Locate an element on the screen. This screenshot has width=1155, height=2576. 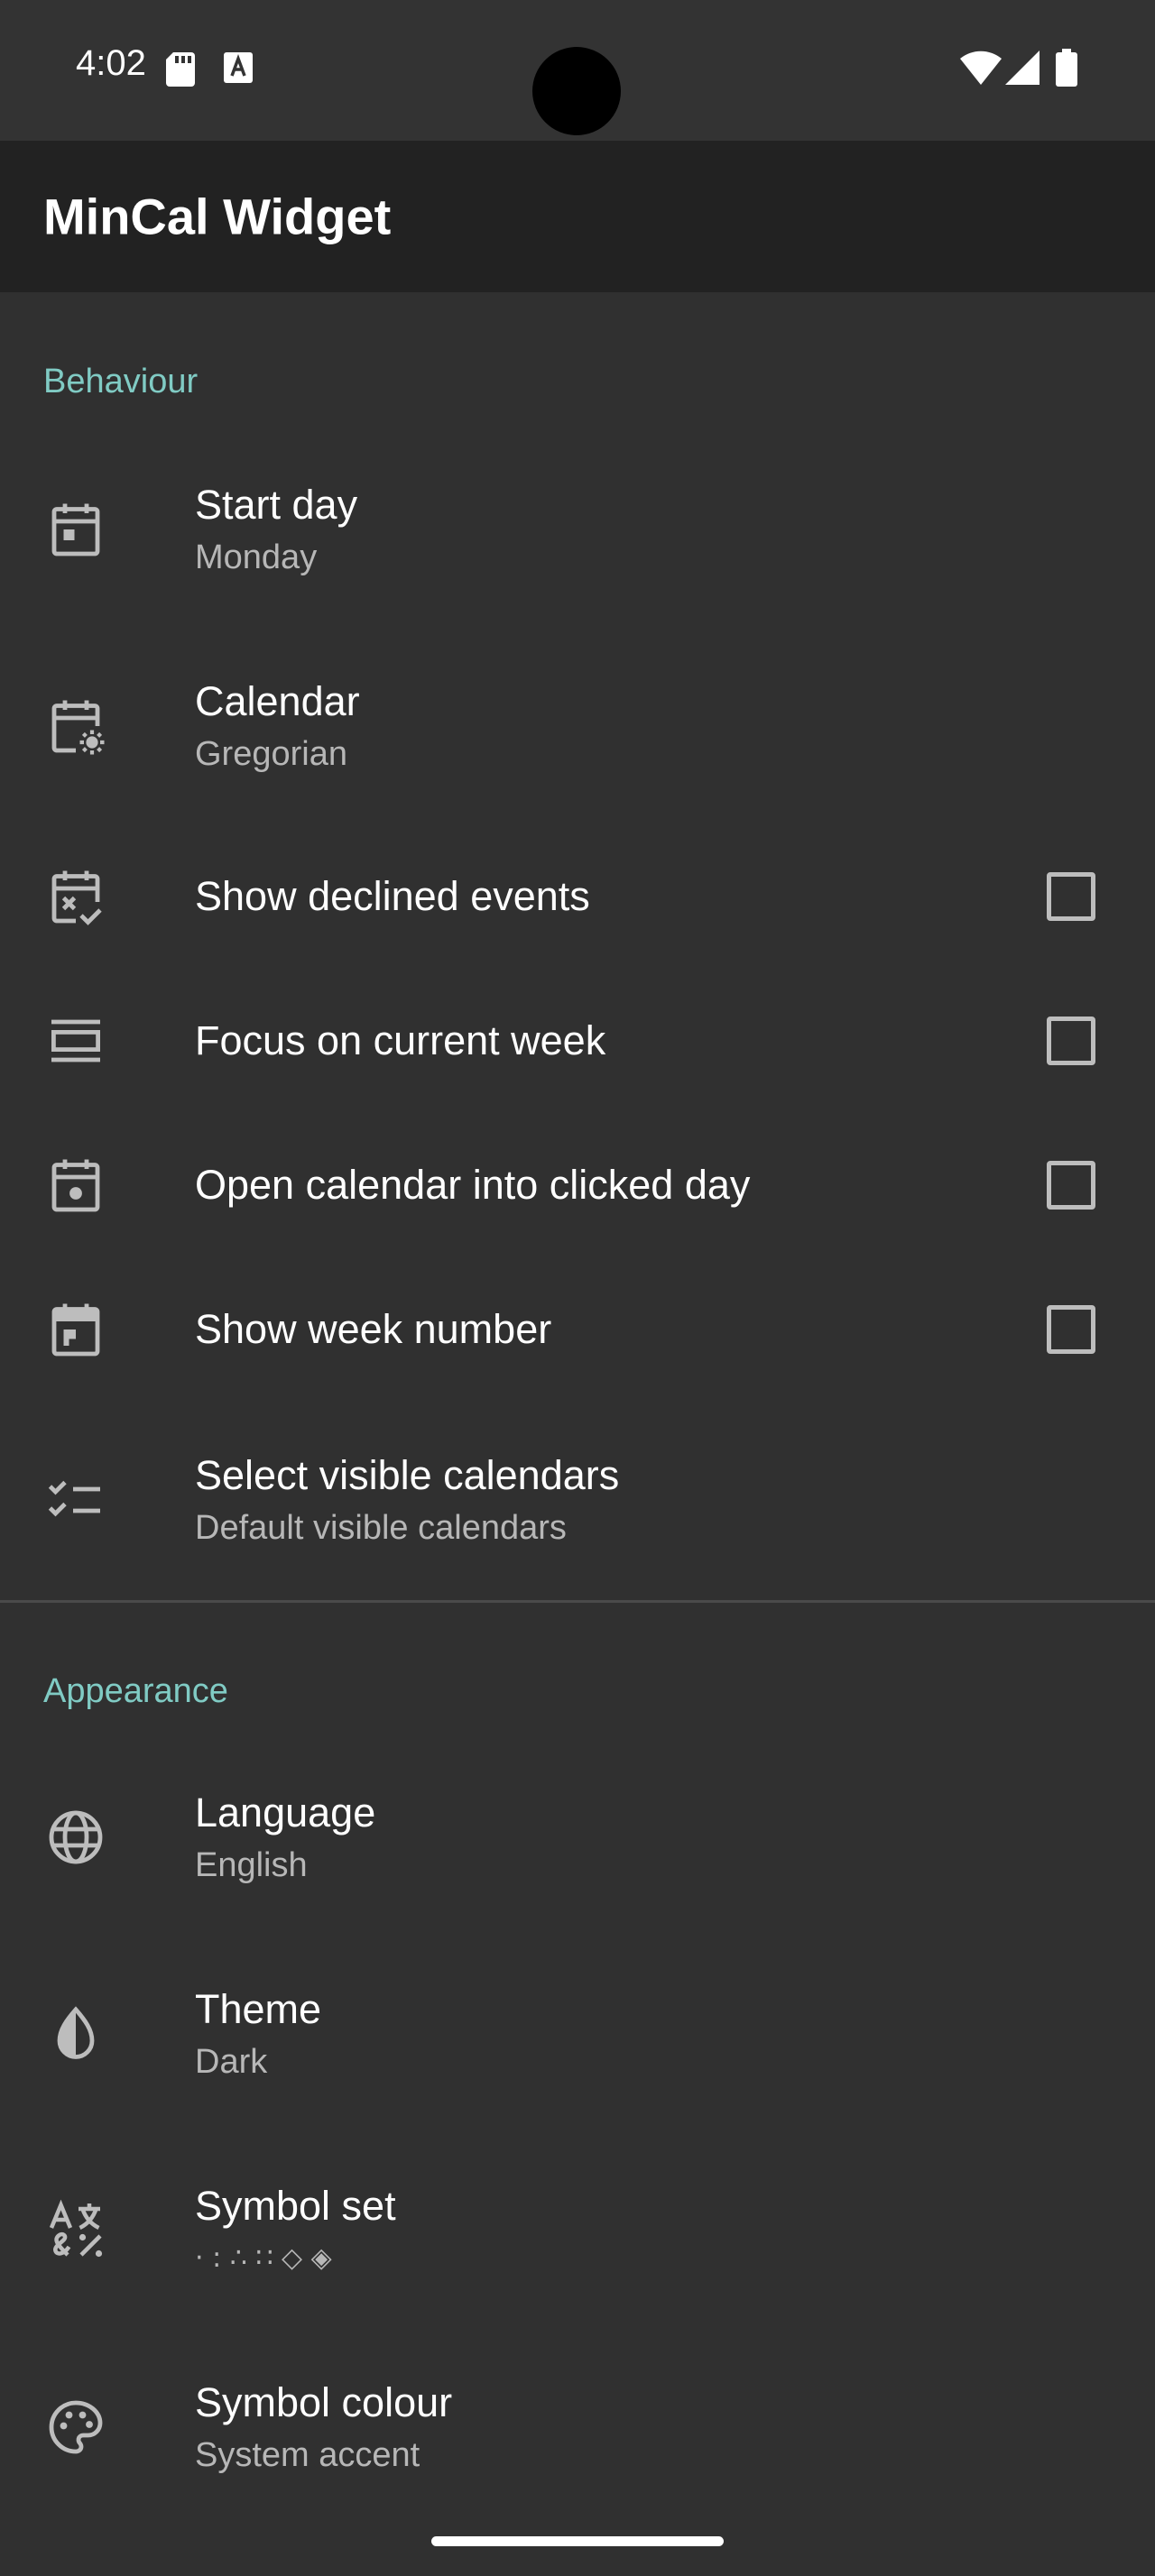
pref-title: Show week number is located at coordinates (373, 1329).